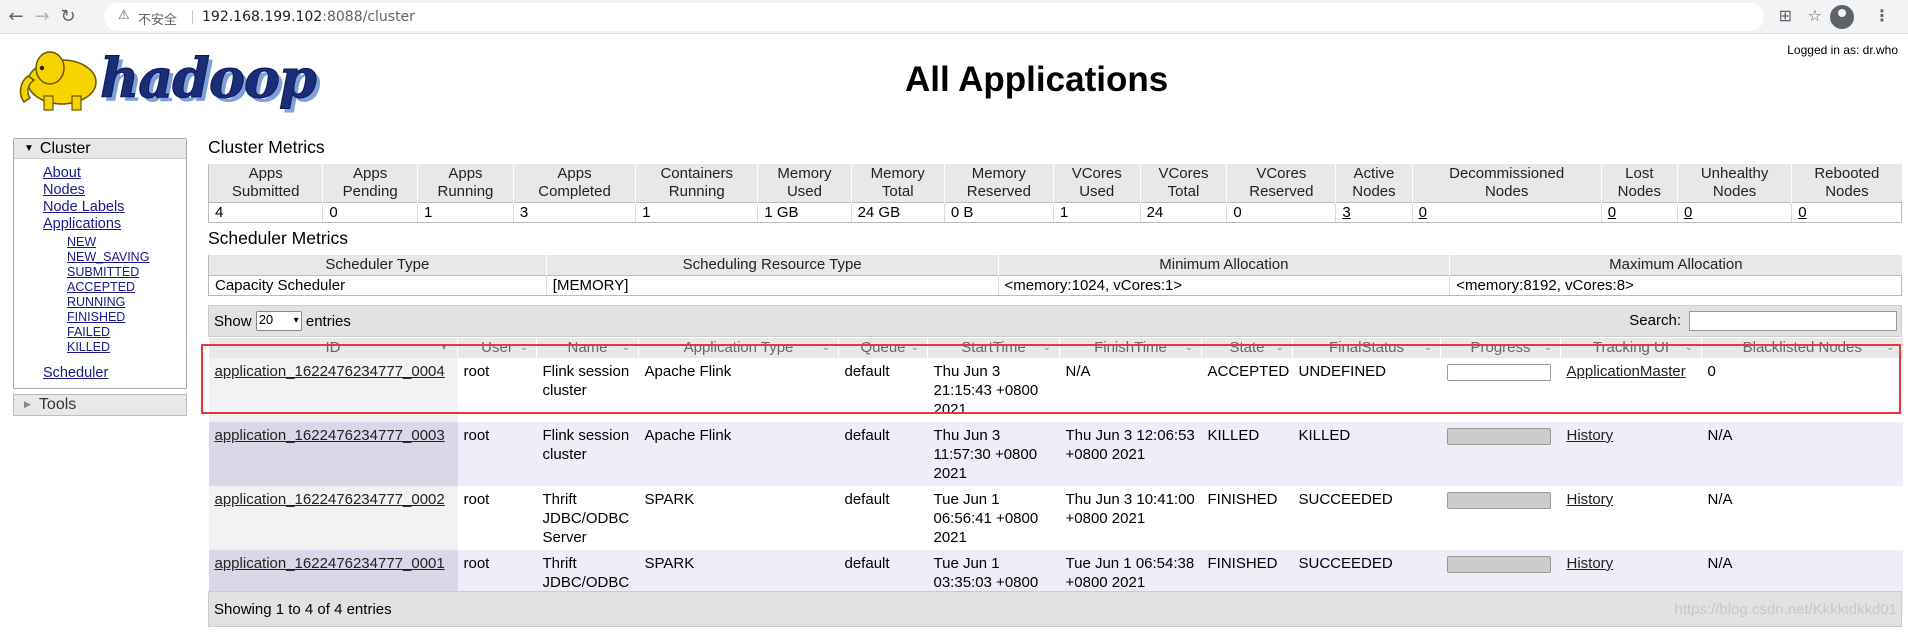 The height and width of the screenshot is (633, 1908). What do you see at coordinates (1846, 212) in the screenshot?
I see `metric-value-rebooted-nodes: 0` at bounding box center [1846, 212].